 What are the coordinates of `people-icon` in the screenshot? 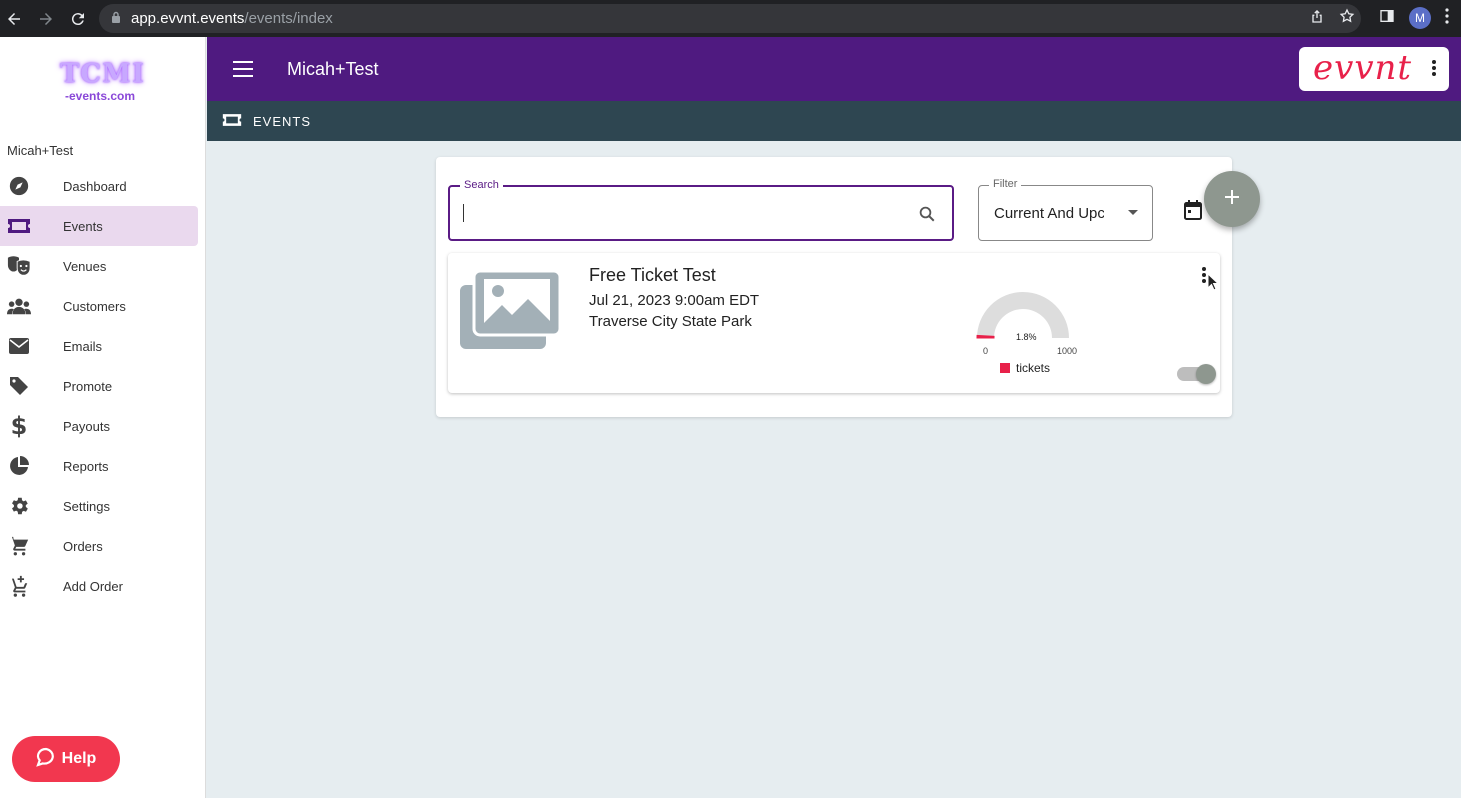 It's located at (19, 306).